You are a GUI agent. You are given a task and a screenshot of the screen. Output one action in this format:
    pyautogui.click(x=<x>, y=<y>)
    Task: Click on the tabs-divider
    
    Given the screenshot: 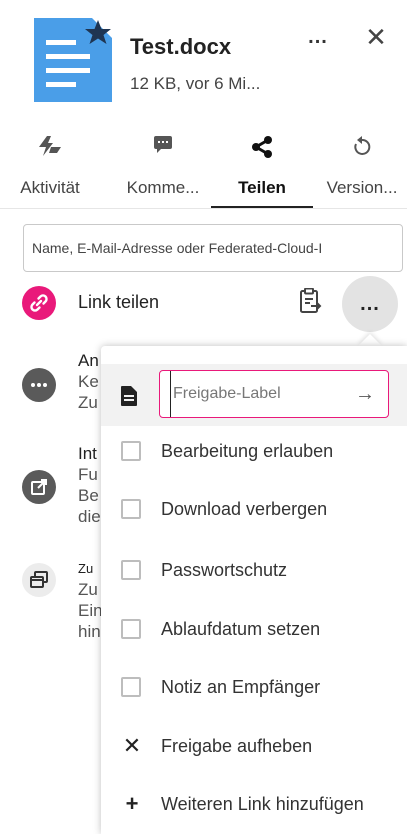 What is the action you would take?
    pyautogui.click(x=203, y=208)
    